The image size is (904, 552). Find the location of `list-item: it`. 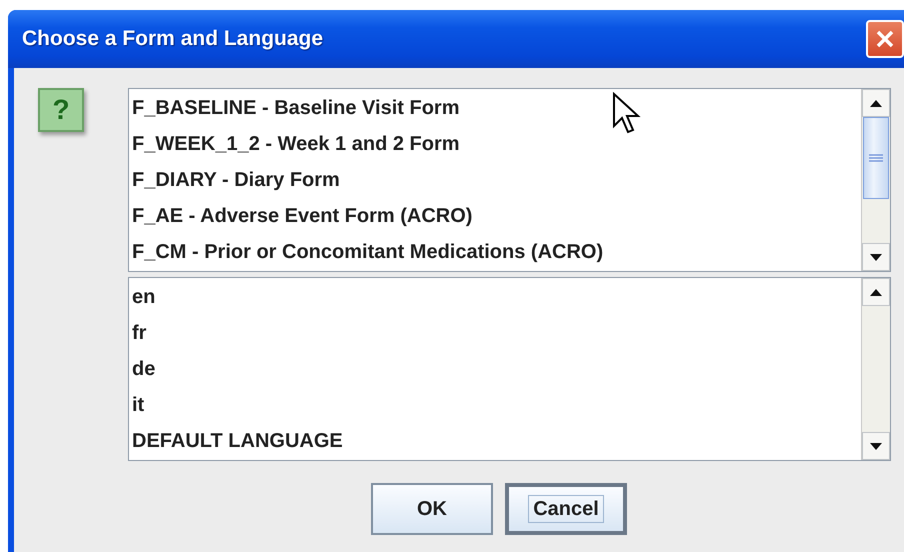

list-item: it is located at coordinates (495, 405).